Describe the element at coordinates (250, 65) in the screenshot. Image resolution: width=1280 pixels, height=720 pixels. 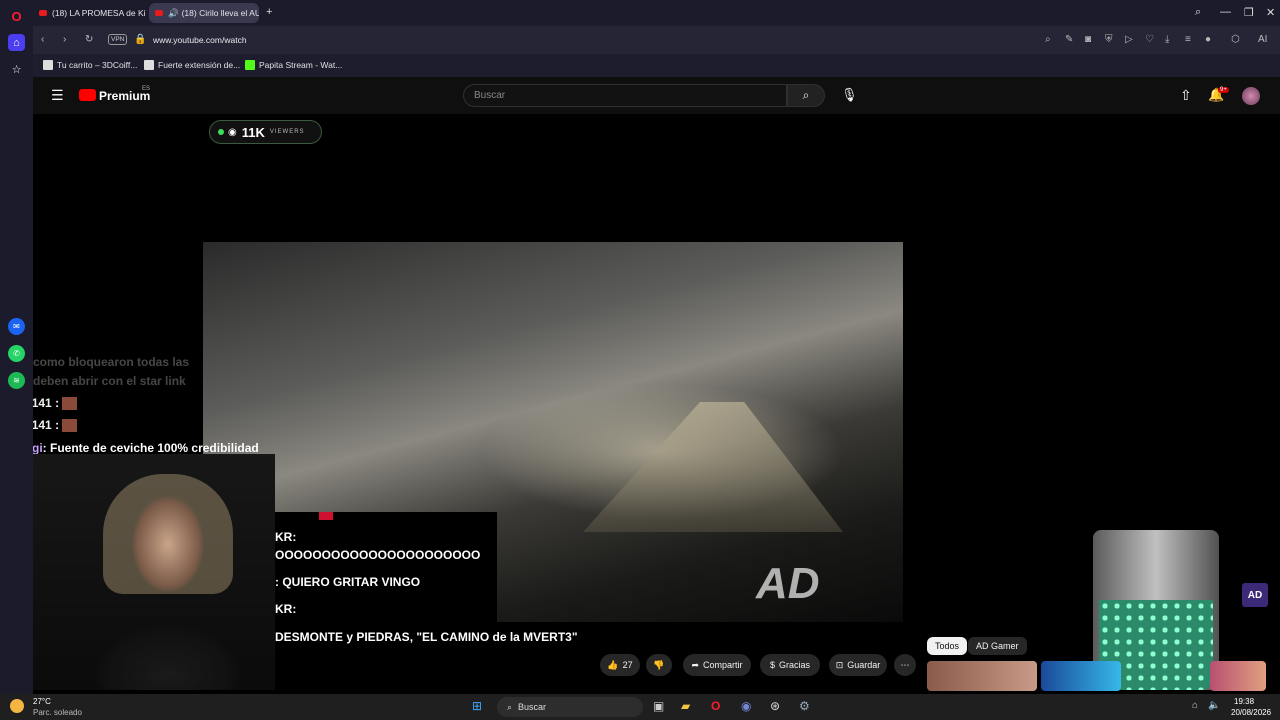
I see `kick-favicon-icon` at that location.